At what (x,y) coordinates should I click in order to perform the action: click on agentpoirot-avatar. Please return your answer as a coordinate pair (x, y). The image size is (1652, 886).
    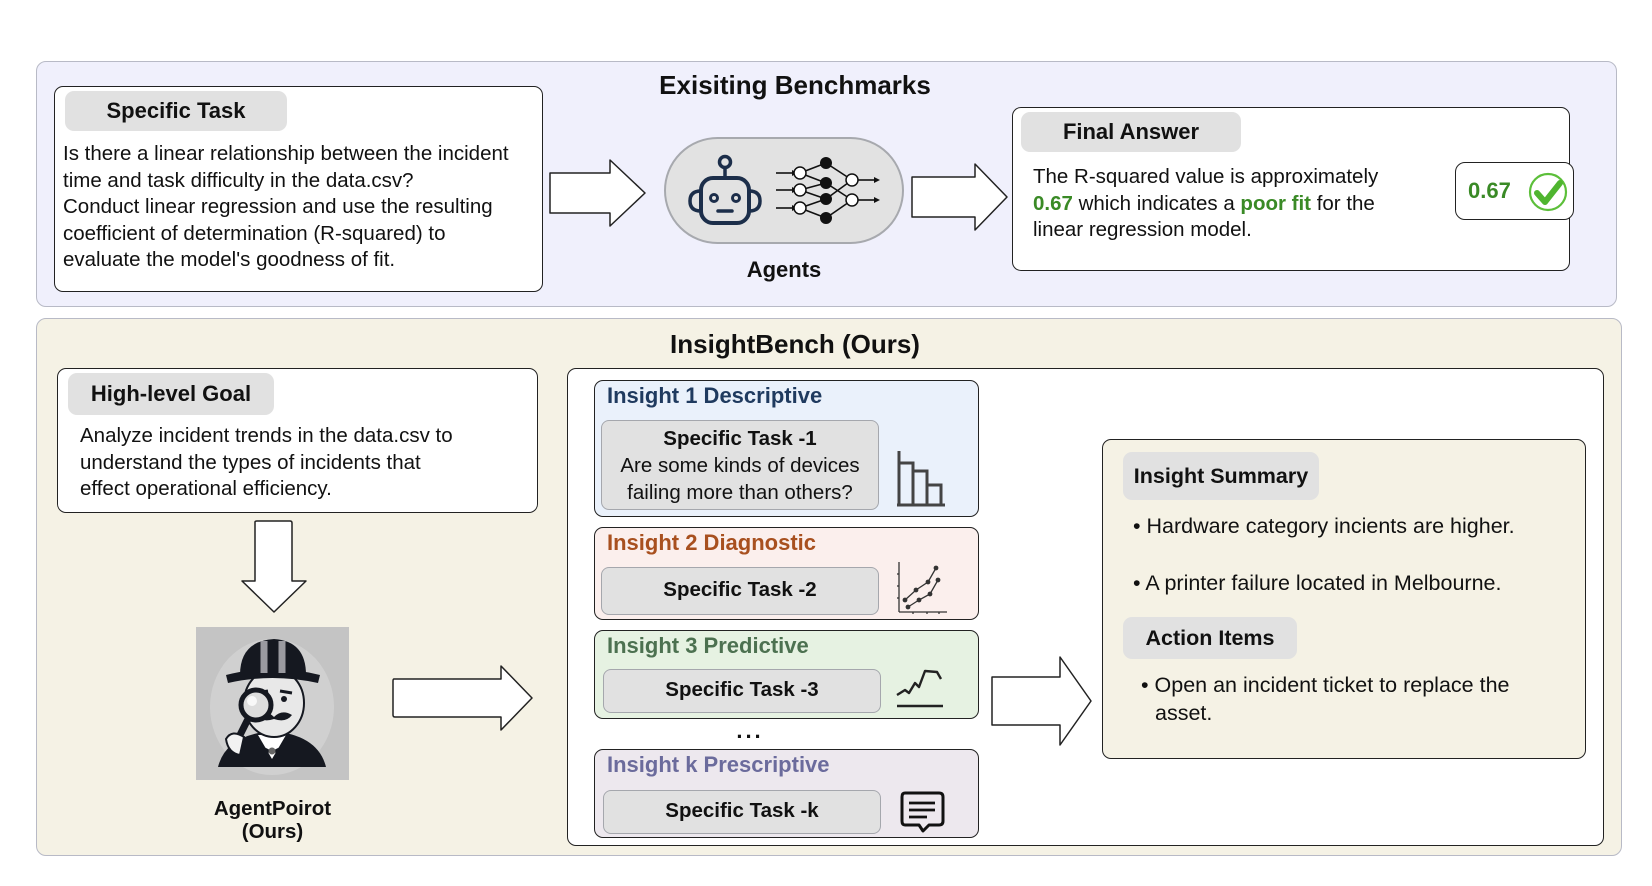
    Looking at the image, I should click on (272, 703).